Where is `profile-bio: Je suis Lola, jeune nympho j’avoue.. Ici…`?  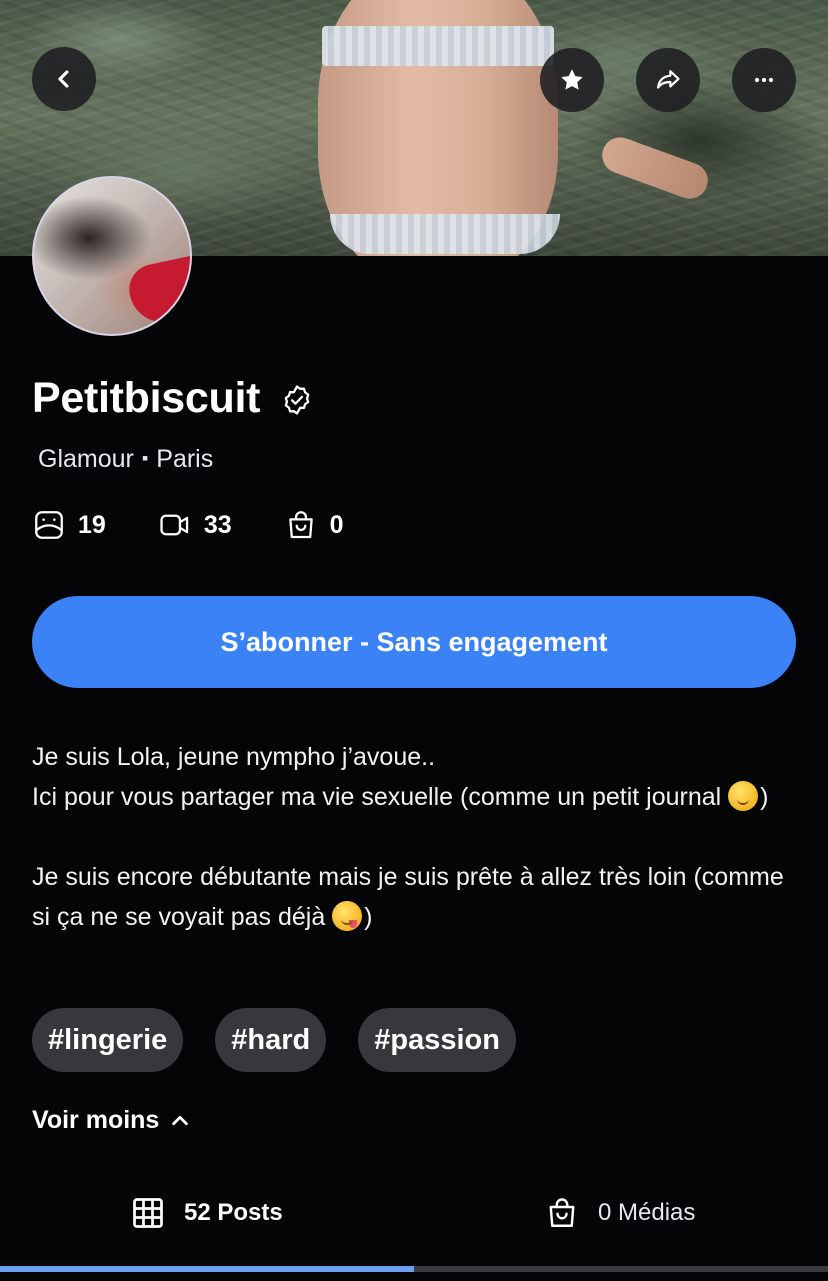
profile-bio: Je suis Lola, jeune nympho j’avoue.. Ici… is located at coordinates (417, 837).